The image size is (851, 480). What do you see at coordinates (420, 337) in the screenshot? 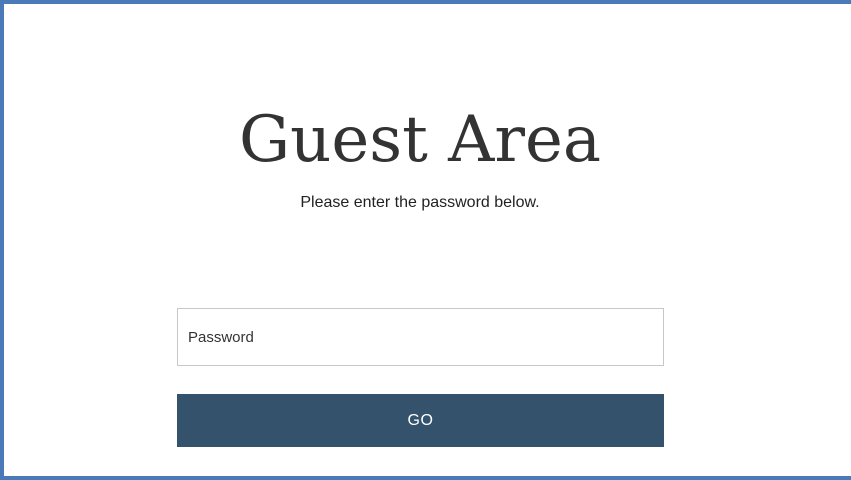
I see `password-input` at bounding box center [420, 337].